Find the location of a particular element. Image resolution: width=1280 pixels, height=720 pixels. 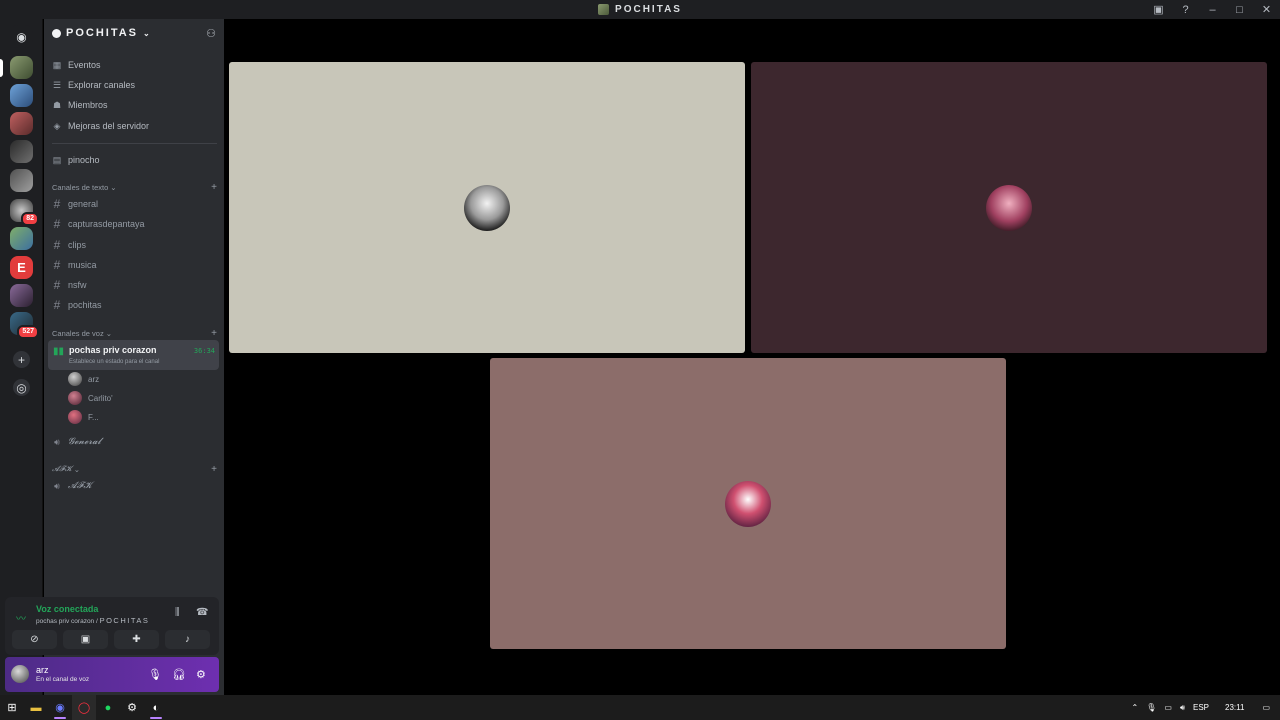

explore-servers-icon: ◎ is located at coordinates (21, 387).